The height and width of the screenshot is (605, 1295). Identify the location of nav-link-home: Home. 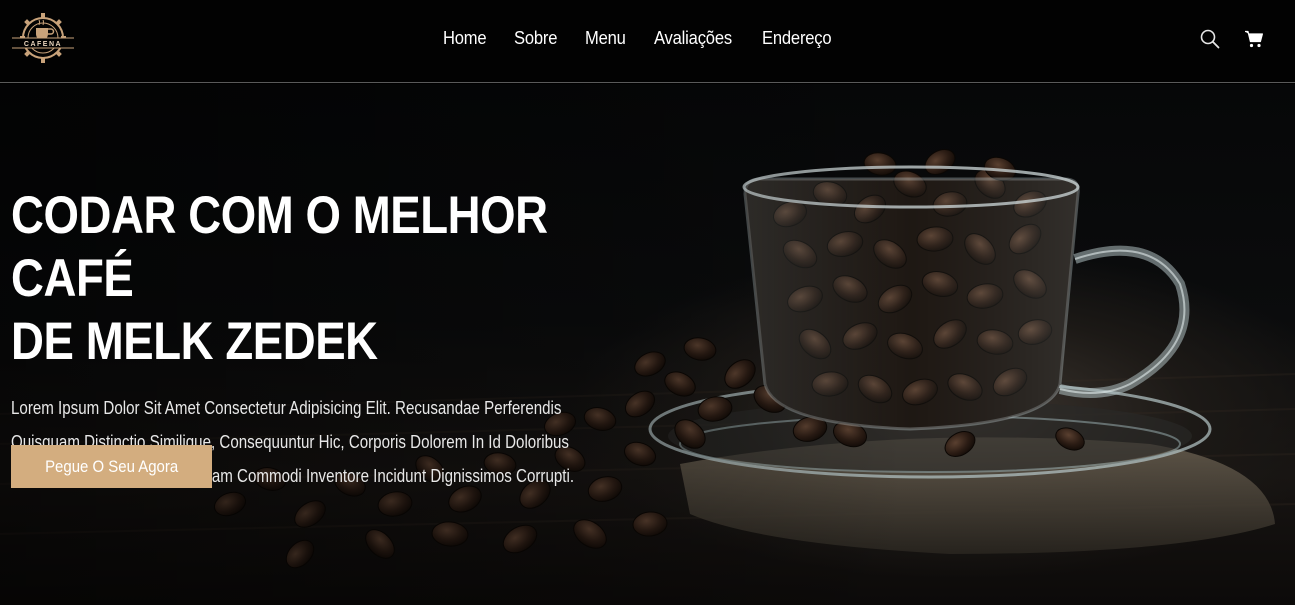
(465, 38).